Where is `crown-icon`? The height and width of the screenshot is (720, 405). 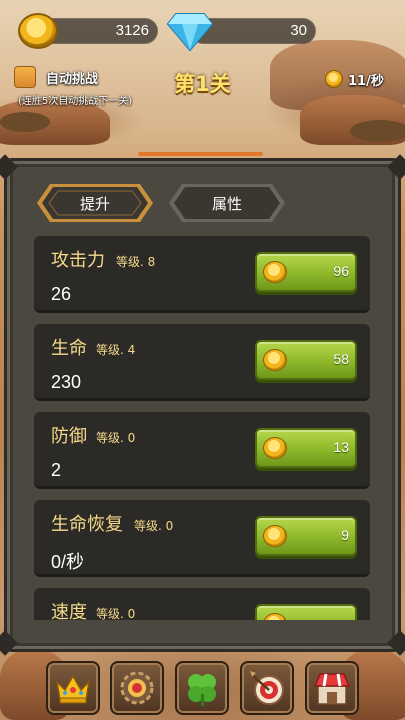
crown-icon is located at coordinates (73, 689).